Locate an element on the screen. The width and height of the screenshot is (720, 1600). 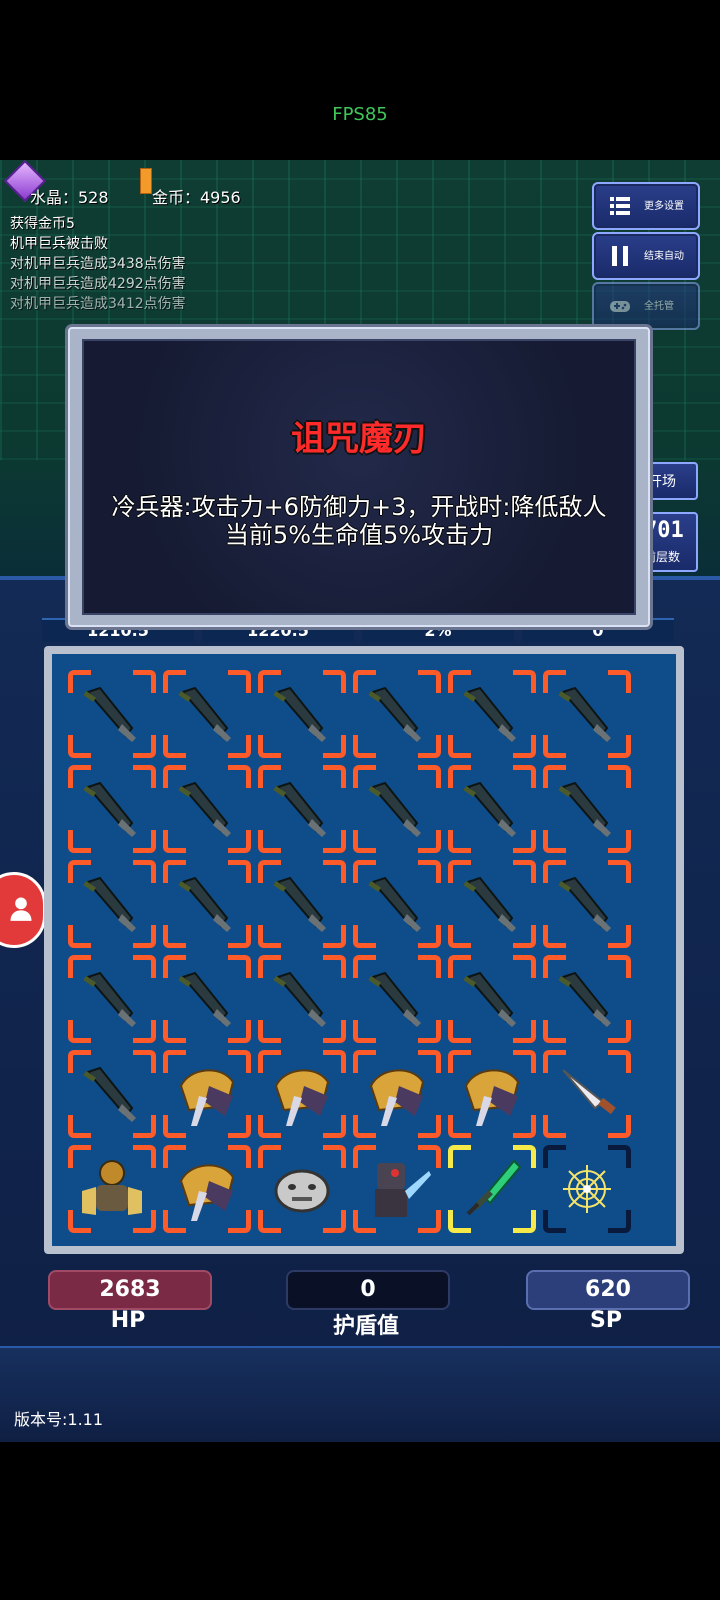
end-auto-button: 结束自动 is located at coordinates (646, 256).